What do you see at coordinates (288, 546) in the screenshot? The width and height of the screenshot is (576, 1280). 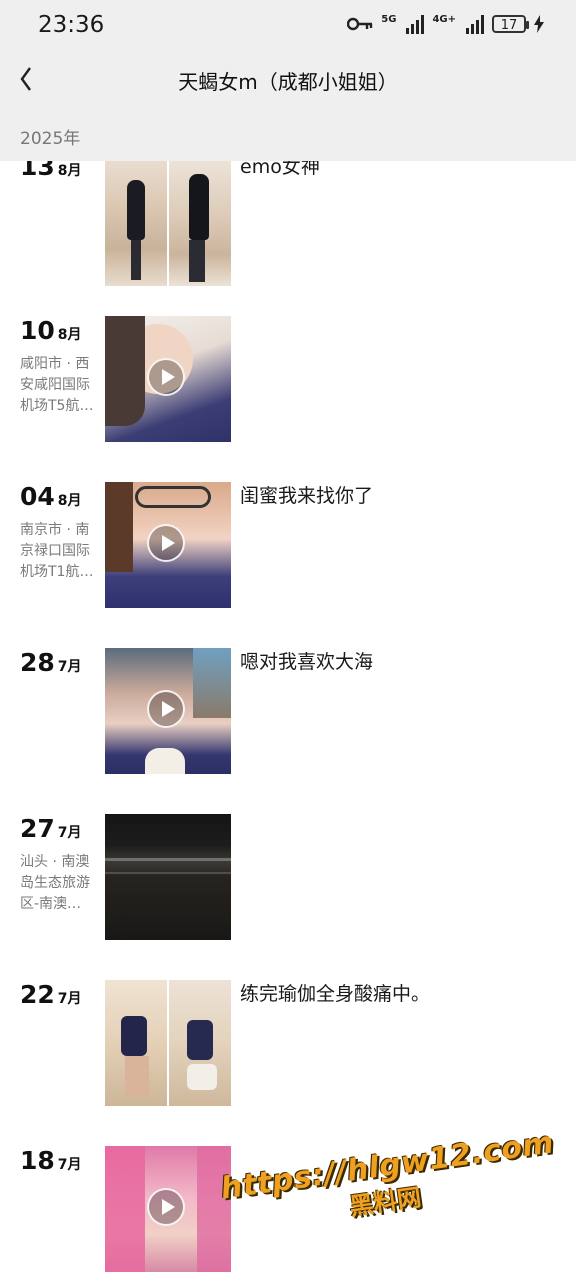 I see `moment-entry: 04 8月 南京市 · 南京禄口国际机场T1航… 闺蜜我来找你了` at bounding box center [288, 546].